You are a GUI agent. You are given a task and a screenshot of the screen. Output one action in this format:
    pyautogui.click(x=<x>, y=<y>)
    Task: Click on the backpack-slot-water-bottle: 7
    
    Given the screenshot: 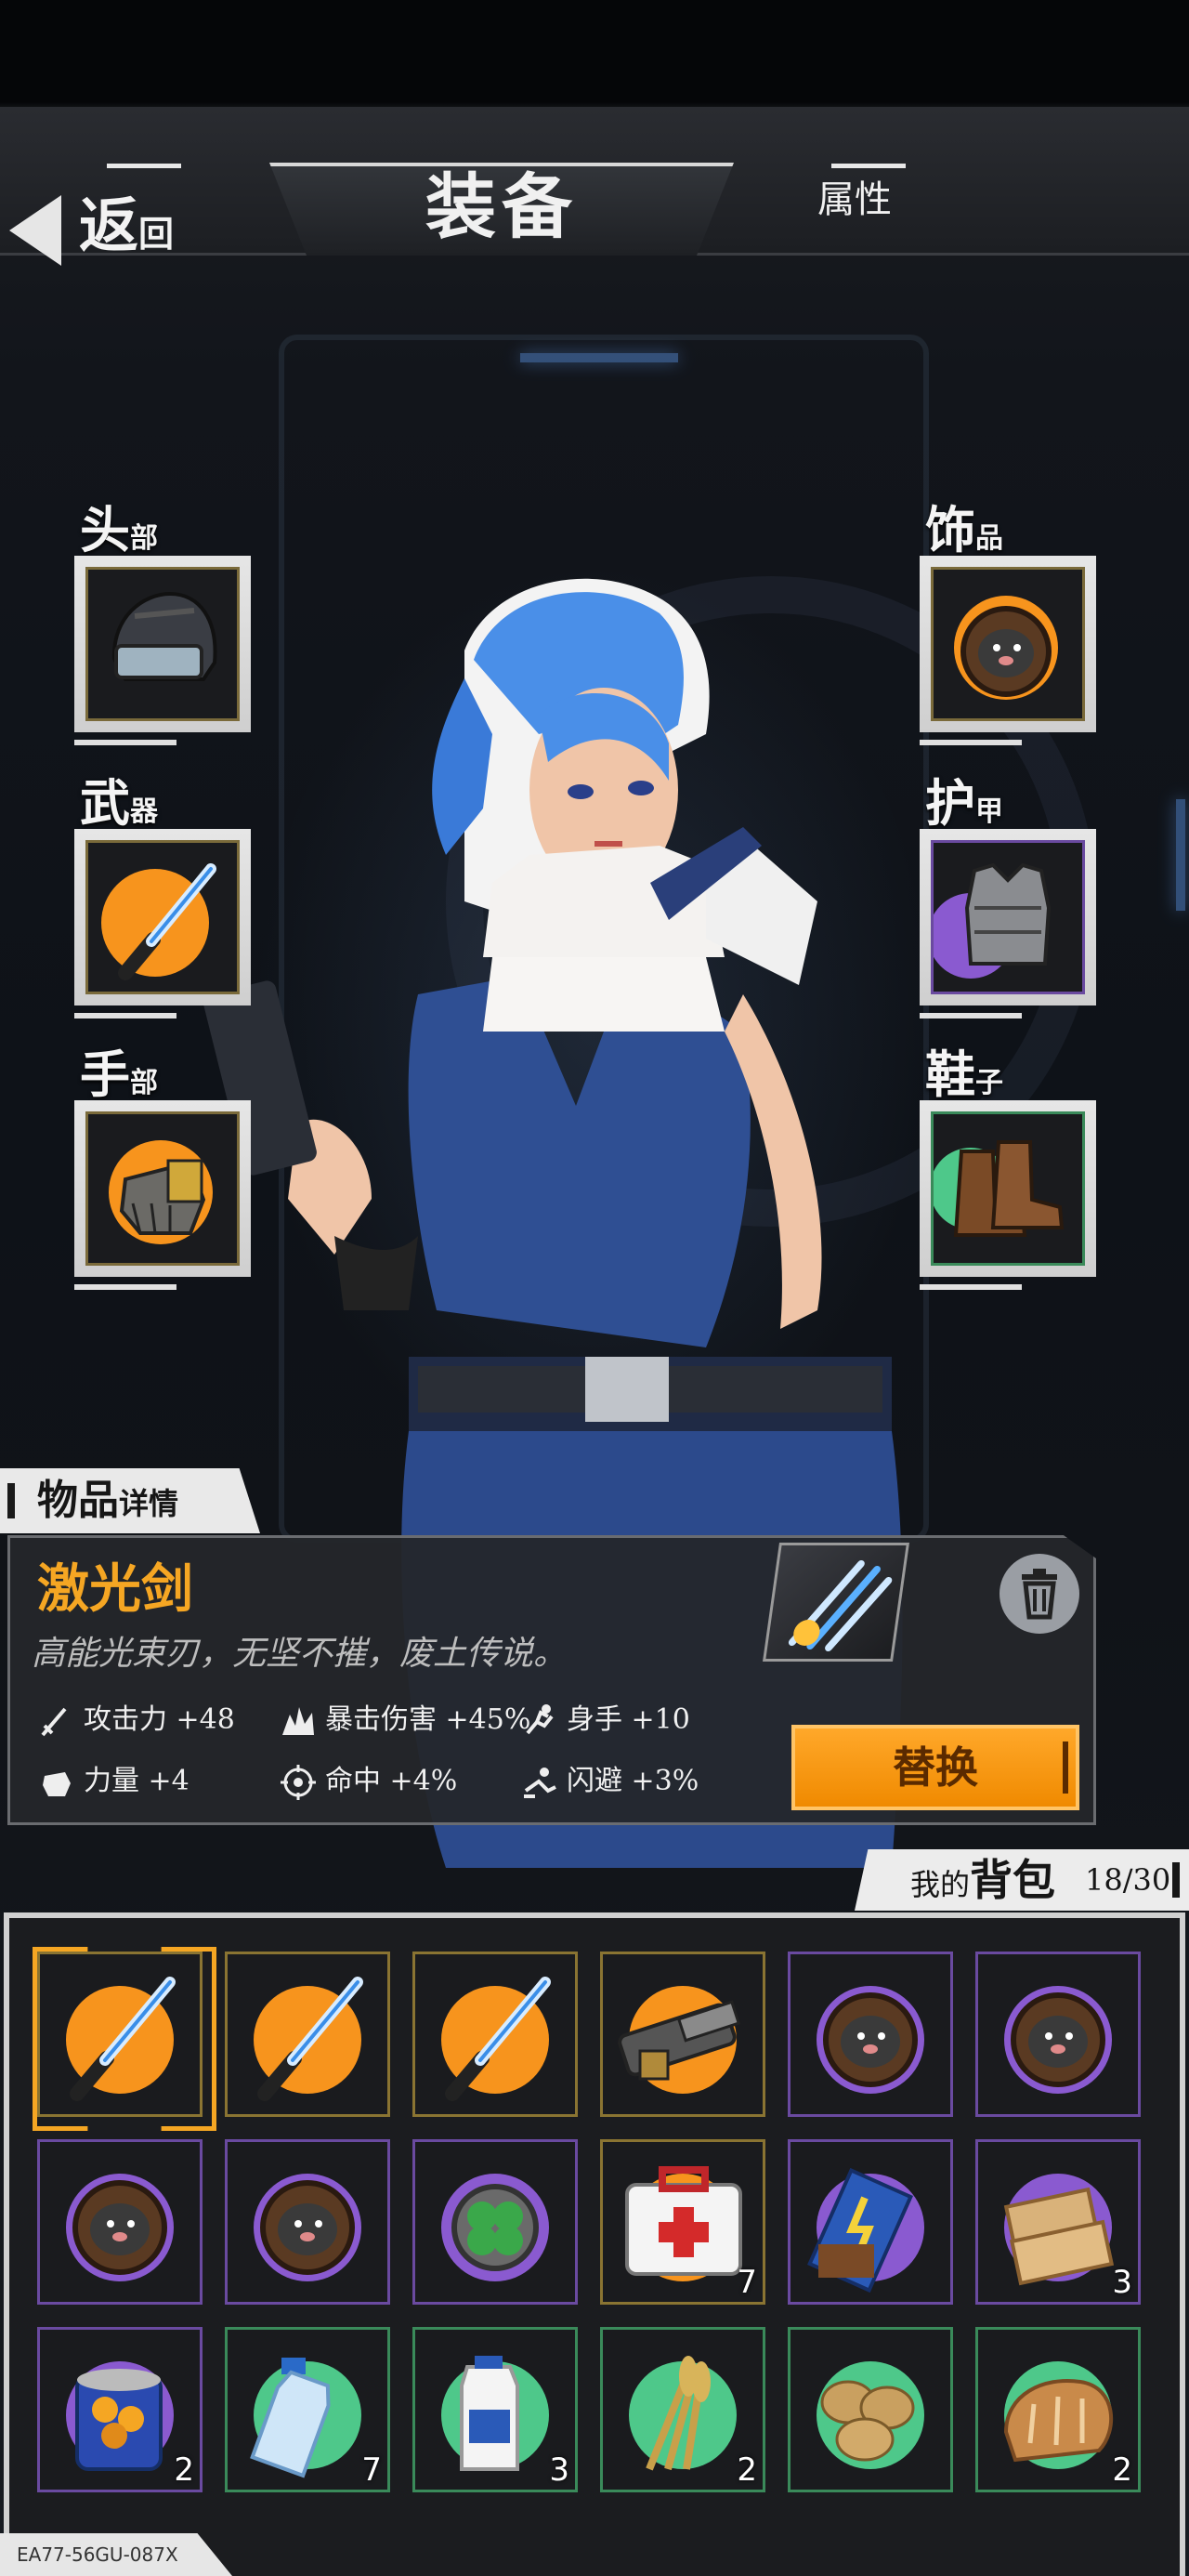 What is the action you would take?
    pyautogui.click(x=307, y=2409)
    